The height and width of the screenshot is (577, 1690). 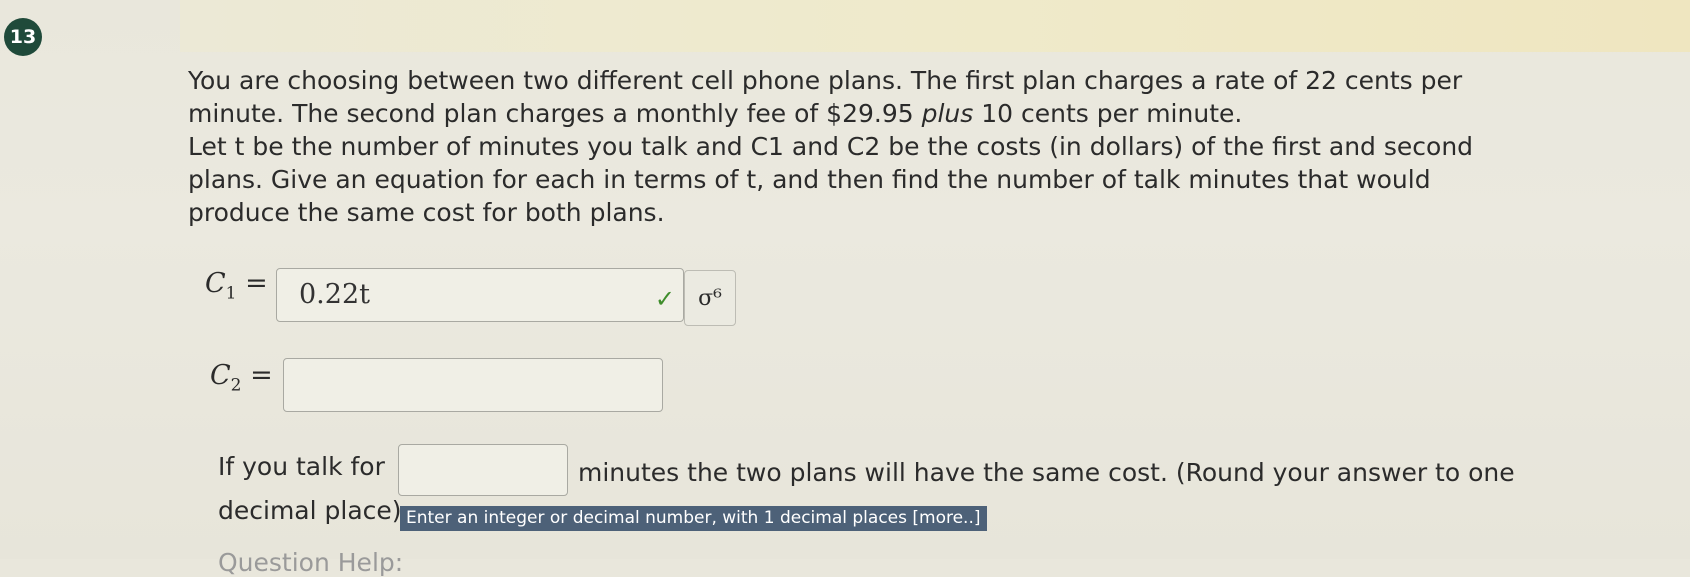 I want to click on question-help-label: Question Help:, so click(x=311, y=562).